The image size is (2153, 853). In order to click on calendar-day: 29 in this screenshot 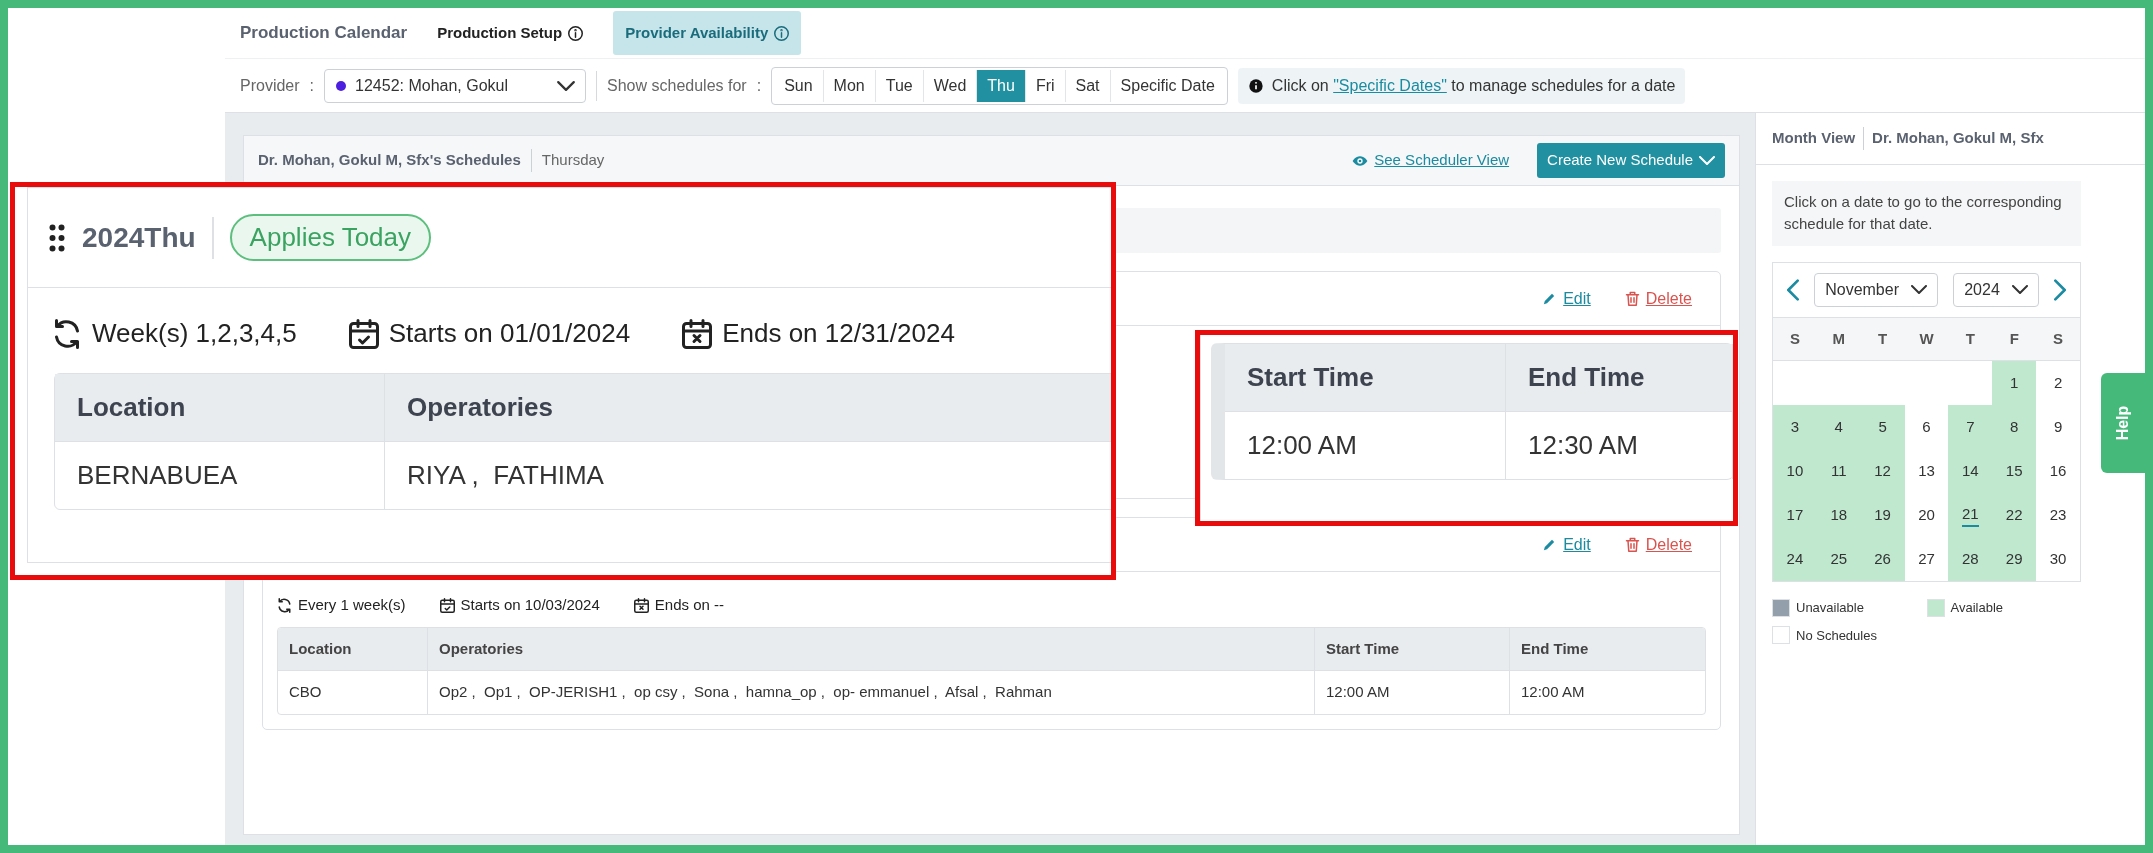, I will do `click(2014, 559)`.